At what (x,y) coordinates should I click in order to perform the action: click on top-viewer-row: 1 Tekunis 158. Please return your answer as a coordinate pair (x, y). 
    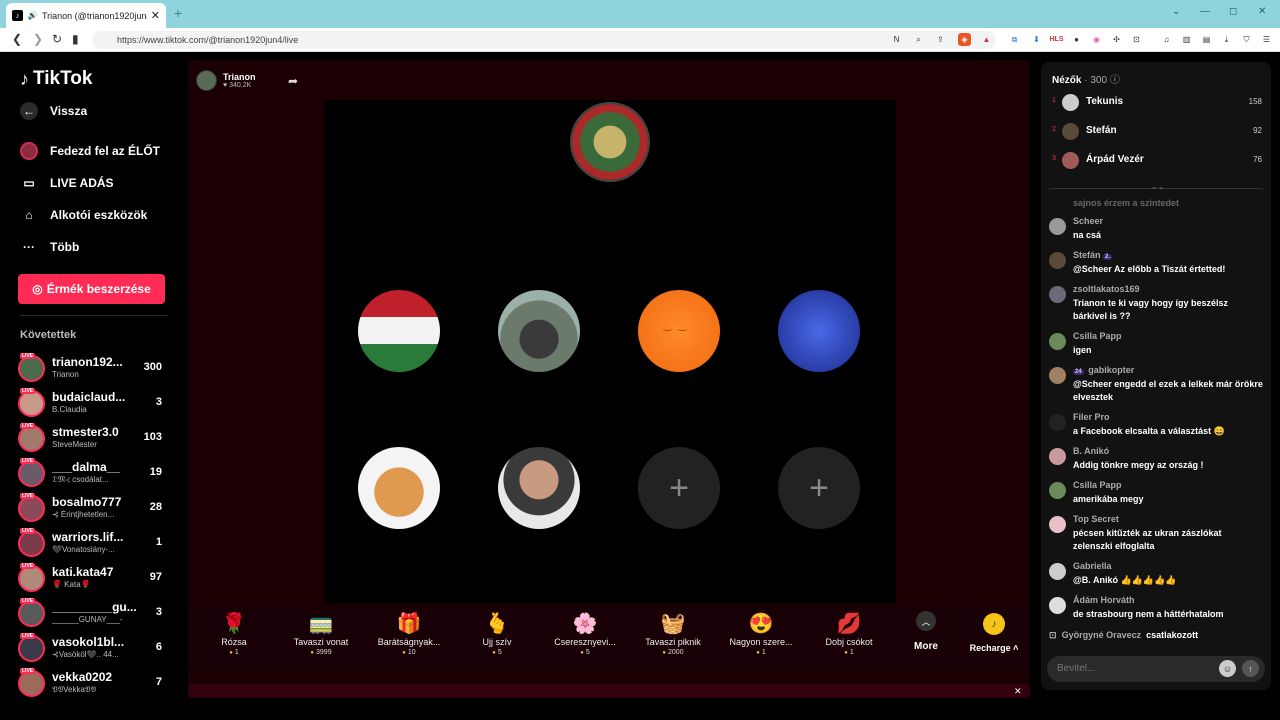
    Looking at the image, I should click on (1157, 102).